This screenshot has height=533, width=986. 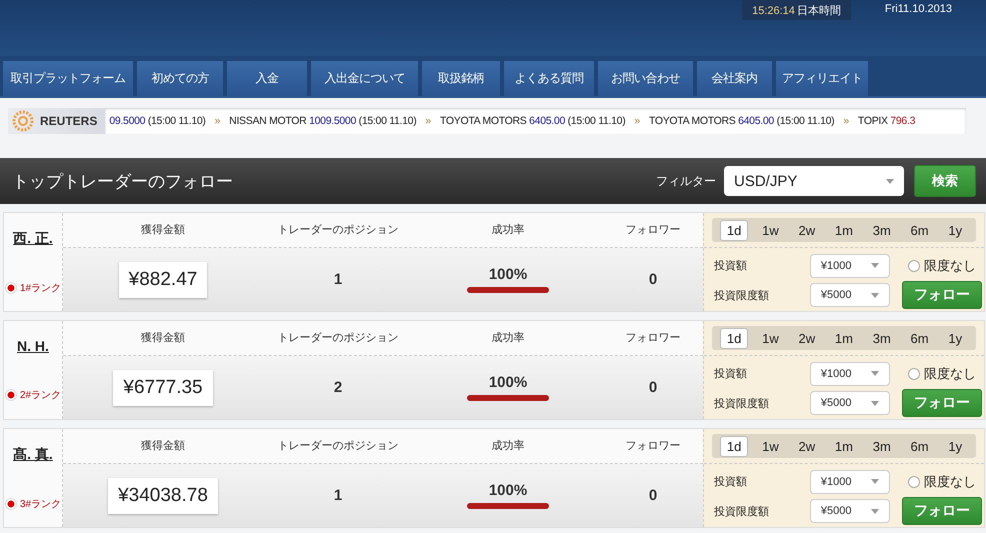 I want to click on nav-tab: お問い合わせ, so click(x=645, y=78).